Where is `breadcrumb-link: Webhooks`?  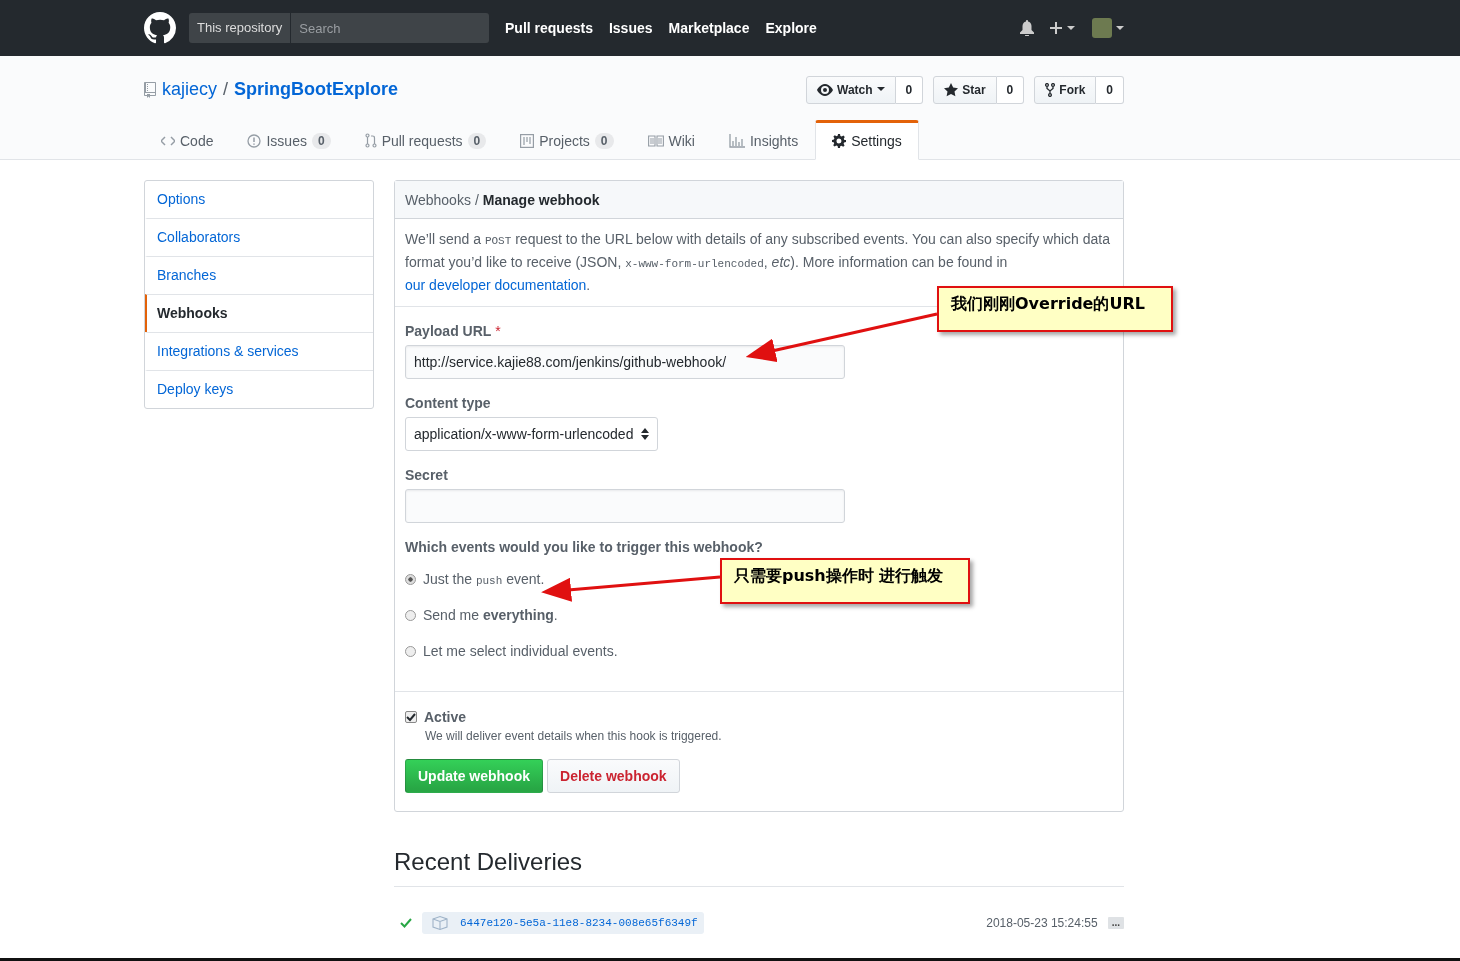 breadcrumb-link: Webhooks is located at coordinates (438, 199).